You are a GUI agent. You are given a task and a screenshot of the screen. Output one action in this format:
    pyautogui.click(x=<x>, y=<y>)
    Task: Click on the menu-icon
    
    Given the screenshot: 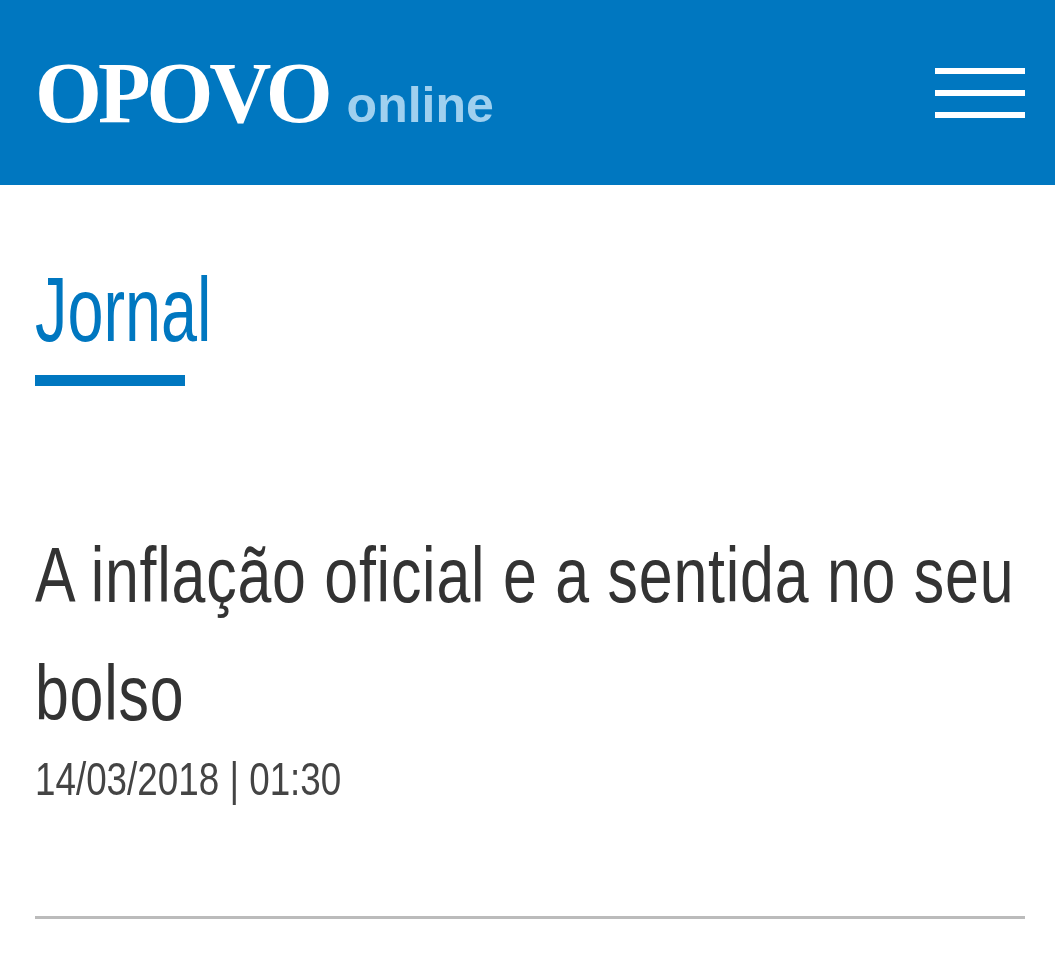 What is the action you would take?
    pyautogui.click(x=980, y=92)
    